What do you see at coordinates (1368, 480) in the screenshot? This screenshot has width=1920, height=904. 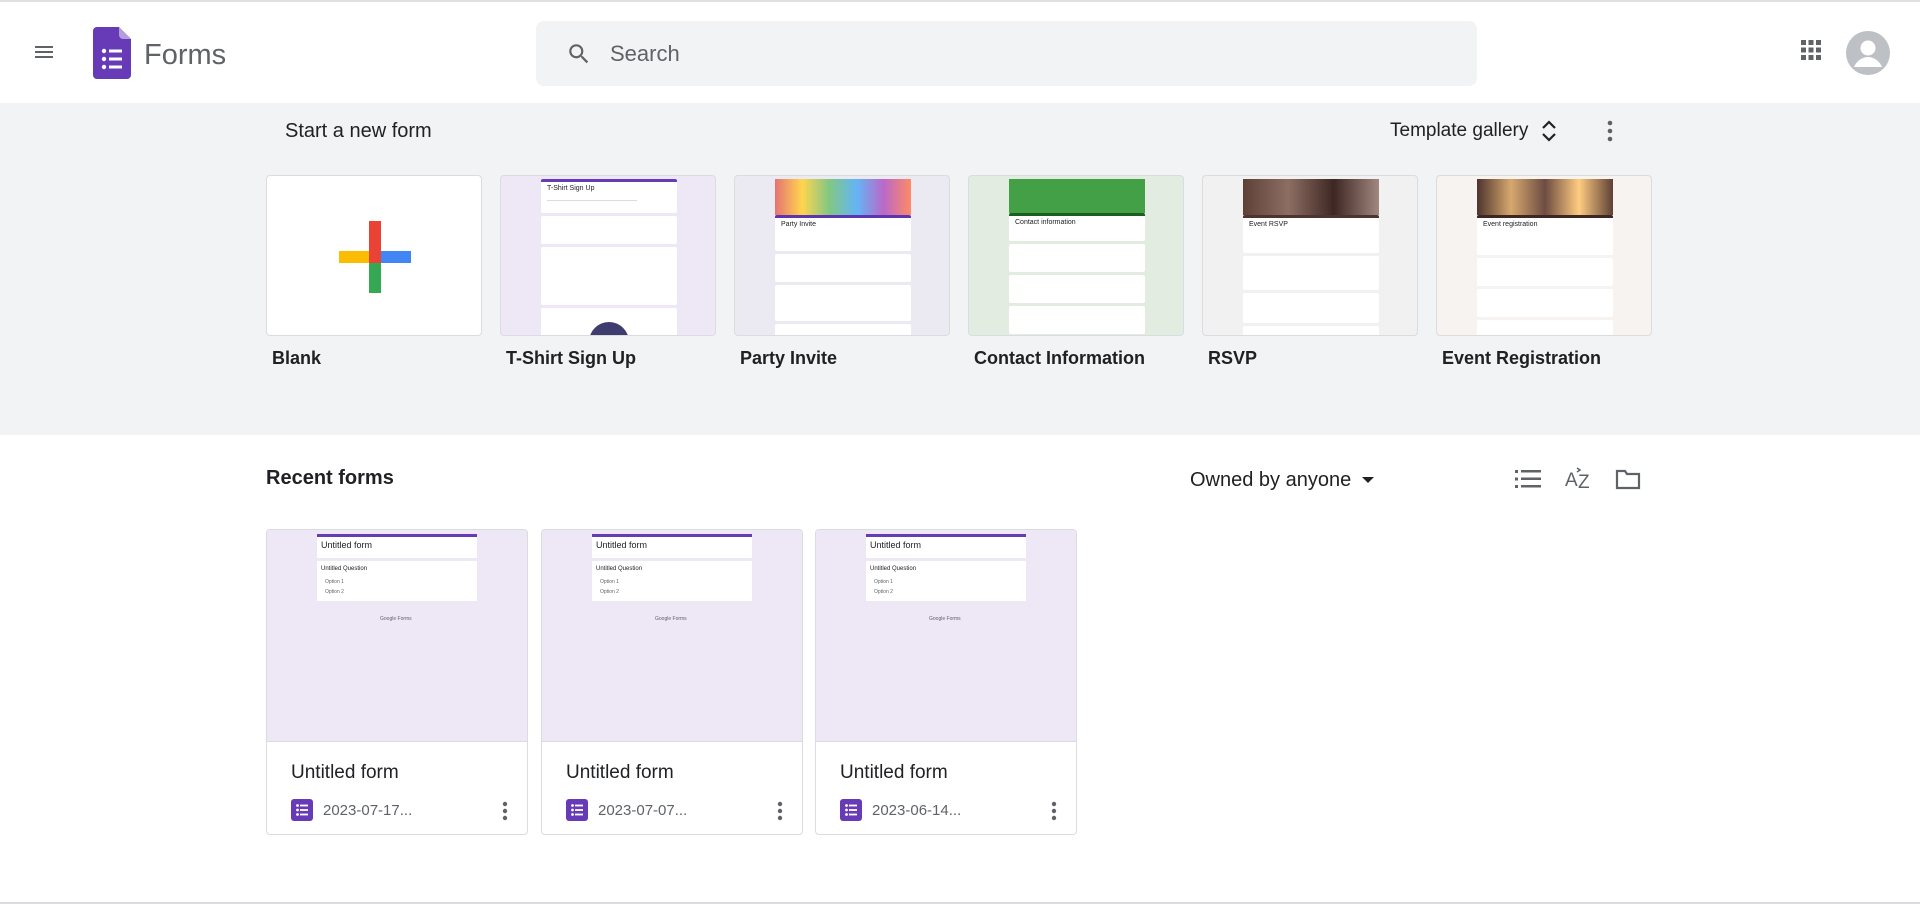 I see `dropdown-arrow-icon` at bounding box center [1368, 480].